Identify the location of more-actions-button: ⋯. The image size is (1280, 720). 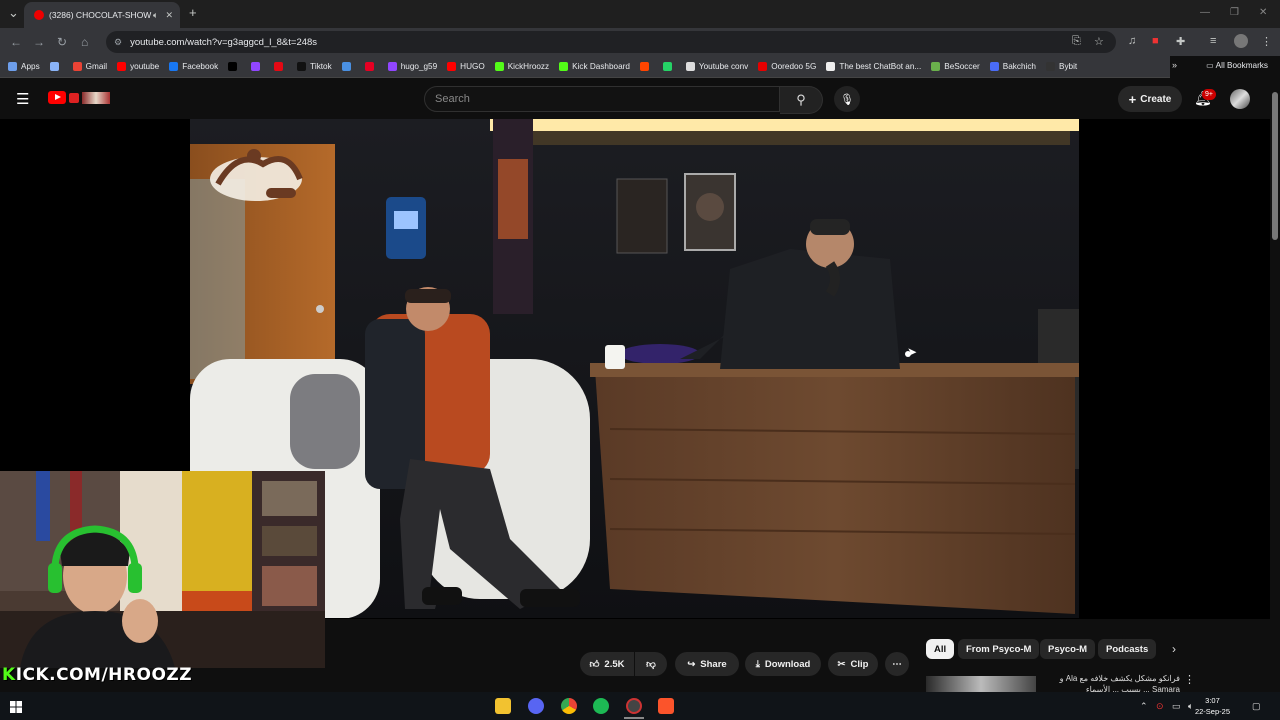
(897, 664).